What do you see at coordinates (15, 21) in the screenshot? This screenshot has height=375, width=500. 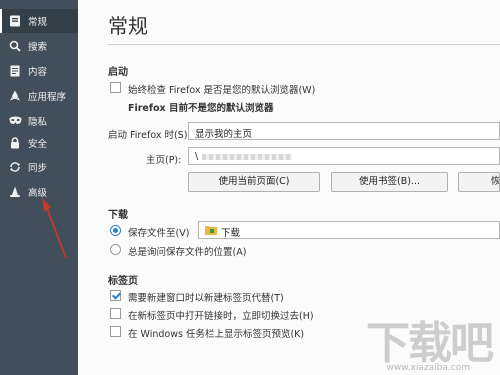 I see `general-icon` at bounding box center [15, 21].